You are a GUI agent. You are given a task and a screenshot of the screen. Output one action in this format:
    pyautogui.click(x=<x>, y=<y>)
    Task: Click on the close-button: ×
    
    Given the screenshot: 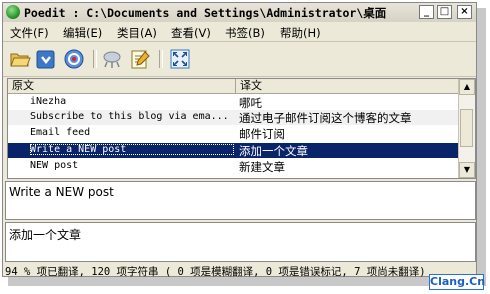 What is the action you would take?
    pyautogui.click(x=464, y=12)
    